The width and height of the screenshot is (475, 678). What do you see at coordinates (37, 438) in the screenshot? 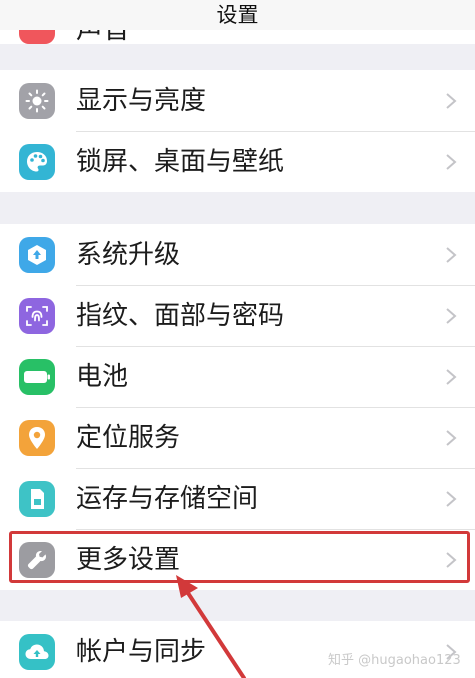
I see `location-icon` at bounding box center [37, 438].